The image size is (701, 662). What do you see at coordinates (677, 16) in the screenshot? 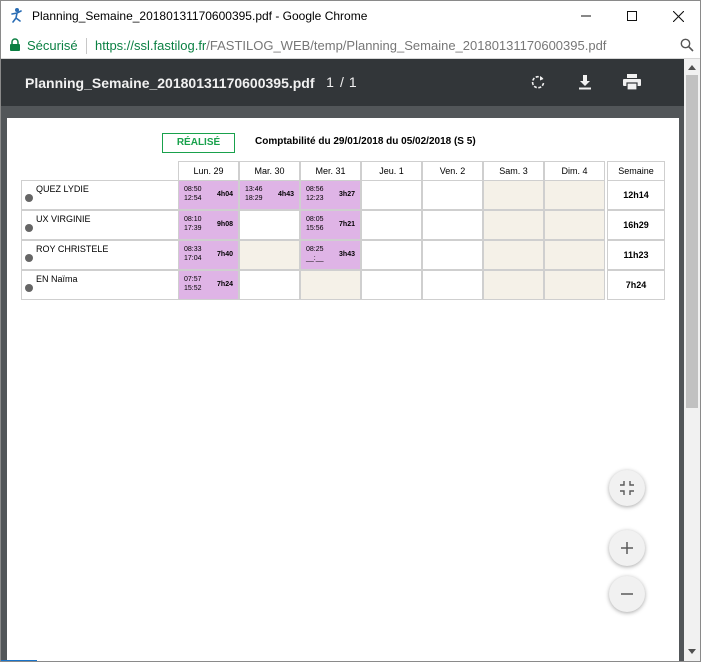
I see `close-button` at bounding box center [677, 16].